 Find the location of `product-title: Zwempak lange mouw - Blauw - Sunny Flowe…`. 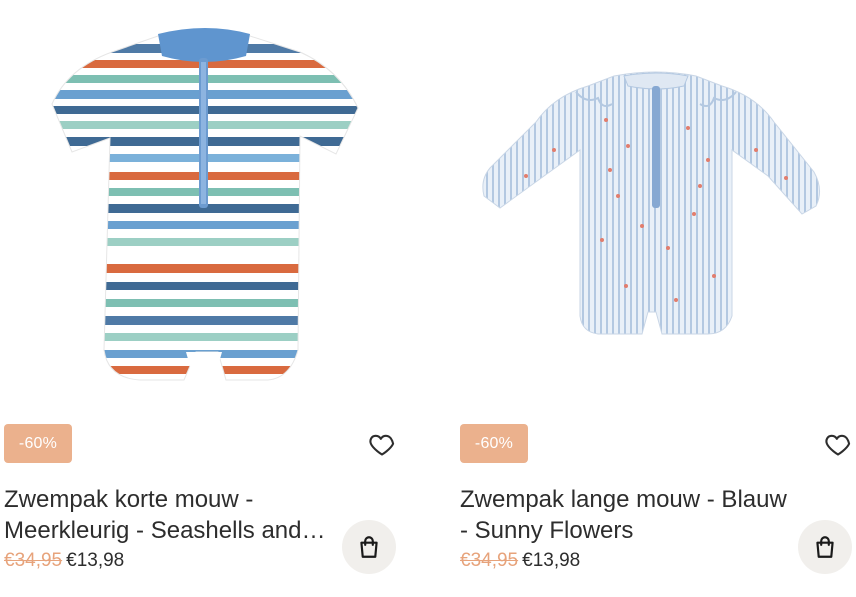

product-title: Zwempak lange mouw - Blauw - Sunny Flowe… is located at coordinates (625, 515).